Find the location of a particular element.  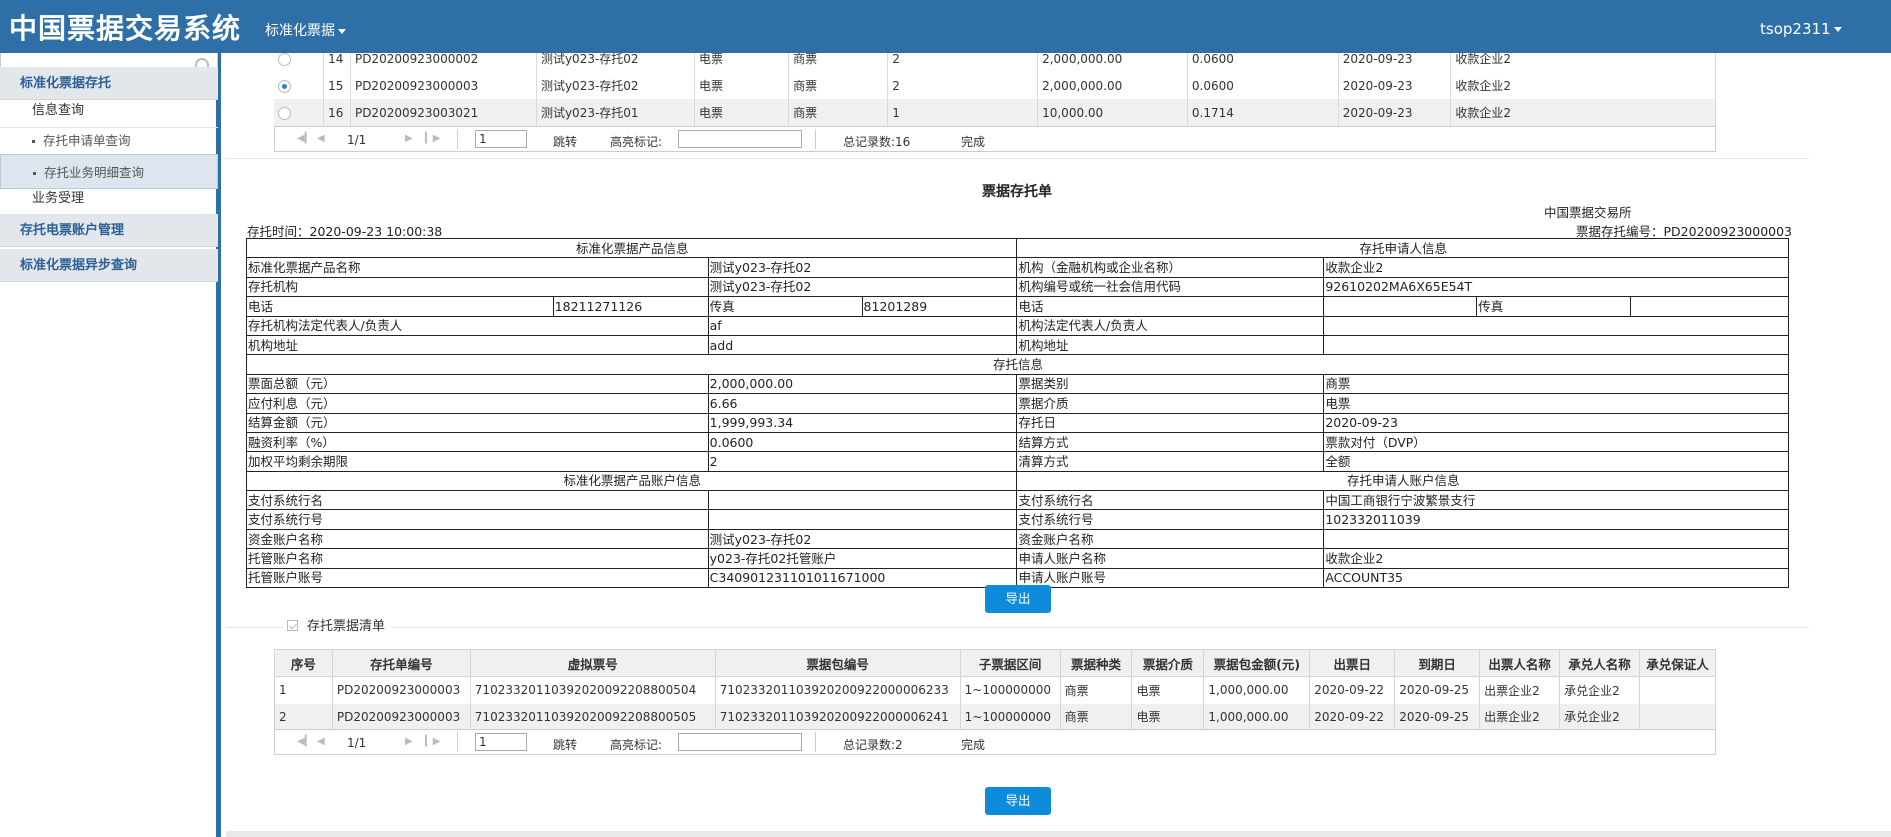

column-header: 承兑人名称 is located at coordinates (1599, 663).